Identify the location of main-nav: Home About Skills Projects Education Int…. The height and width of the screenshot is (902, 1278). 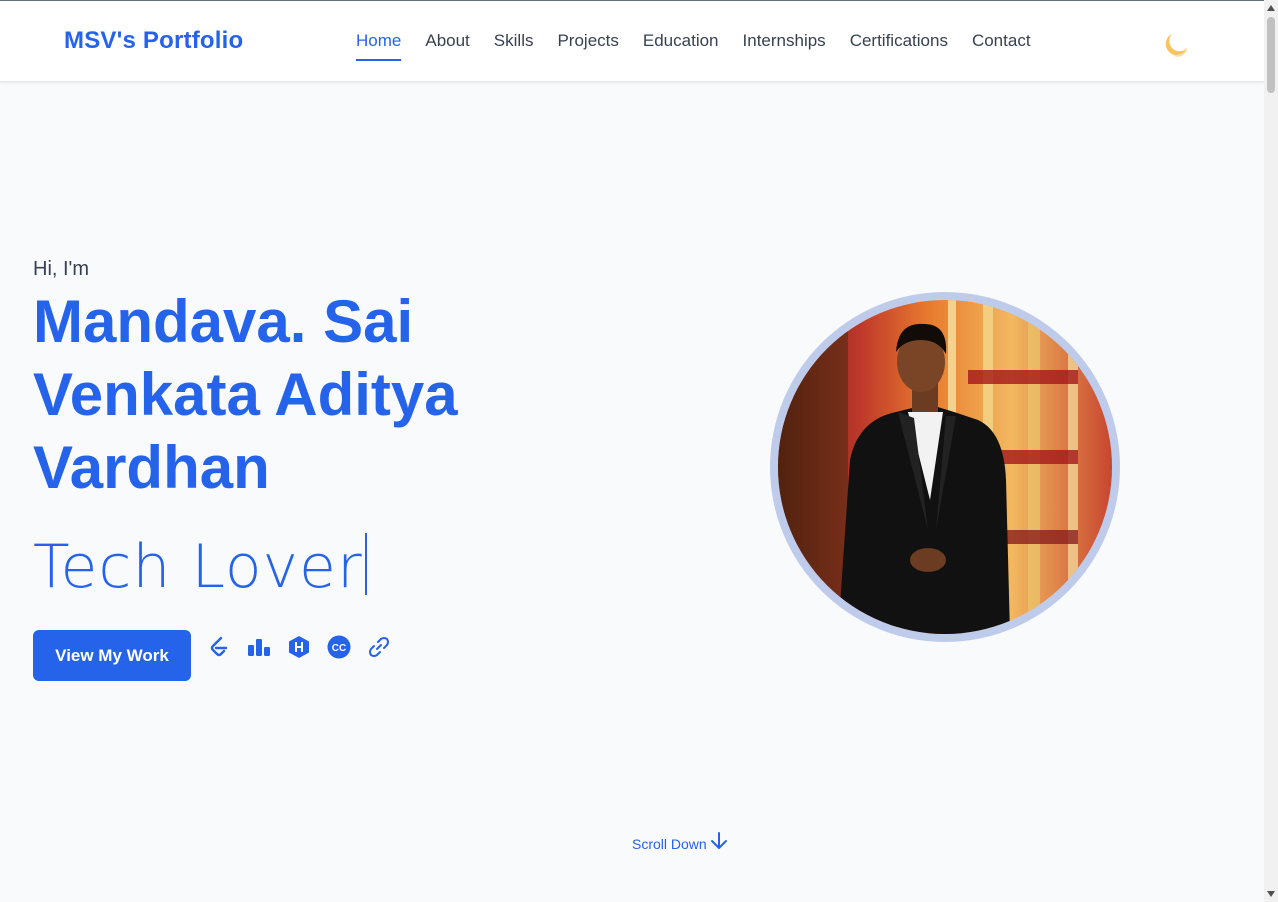
(705, 46).